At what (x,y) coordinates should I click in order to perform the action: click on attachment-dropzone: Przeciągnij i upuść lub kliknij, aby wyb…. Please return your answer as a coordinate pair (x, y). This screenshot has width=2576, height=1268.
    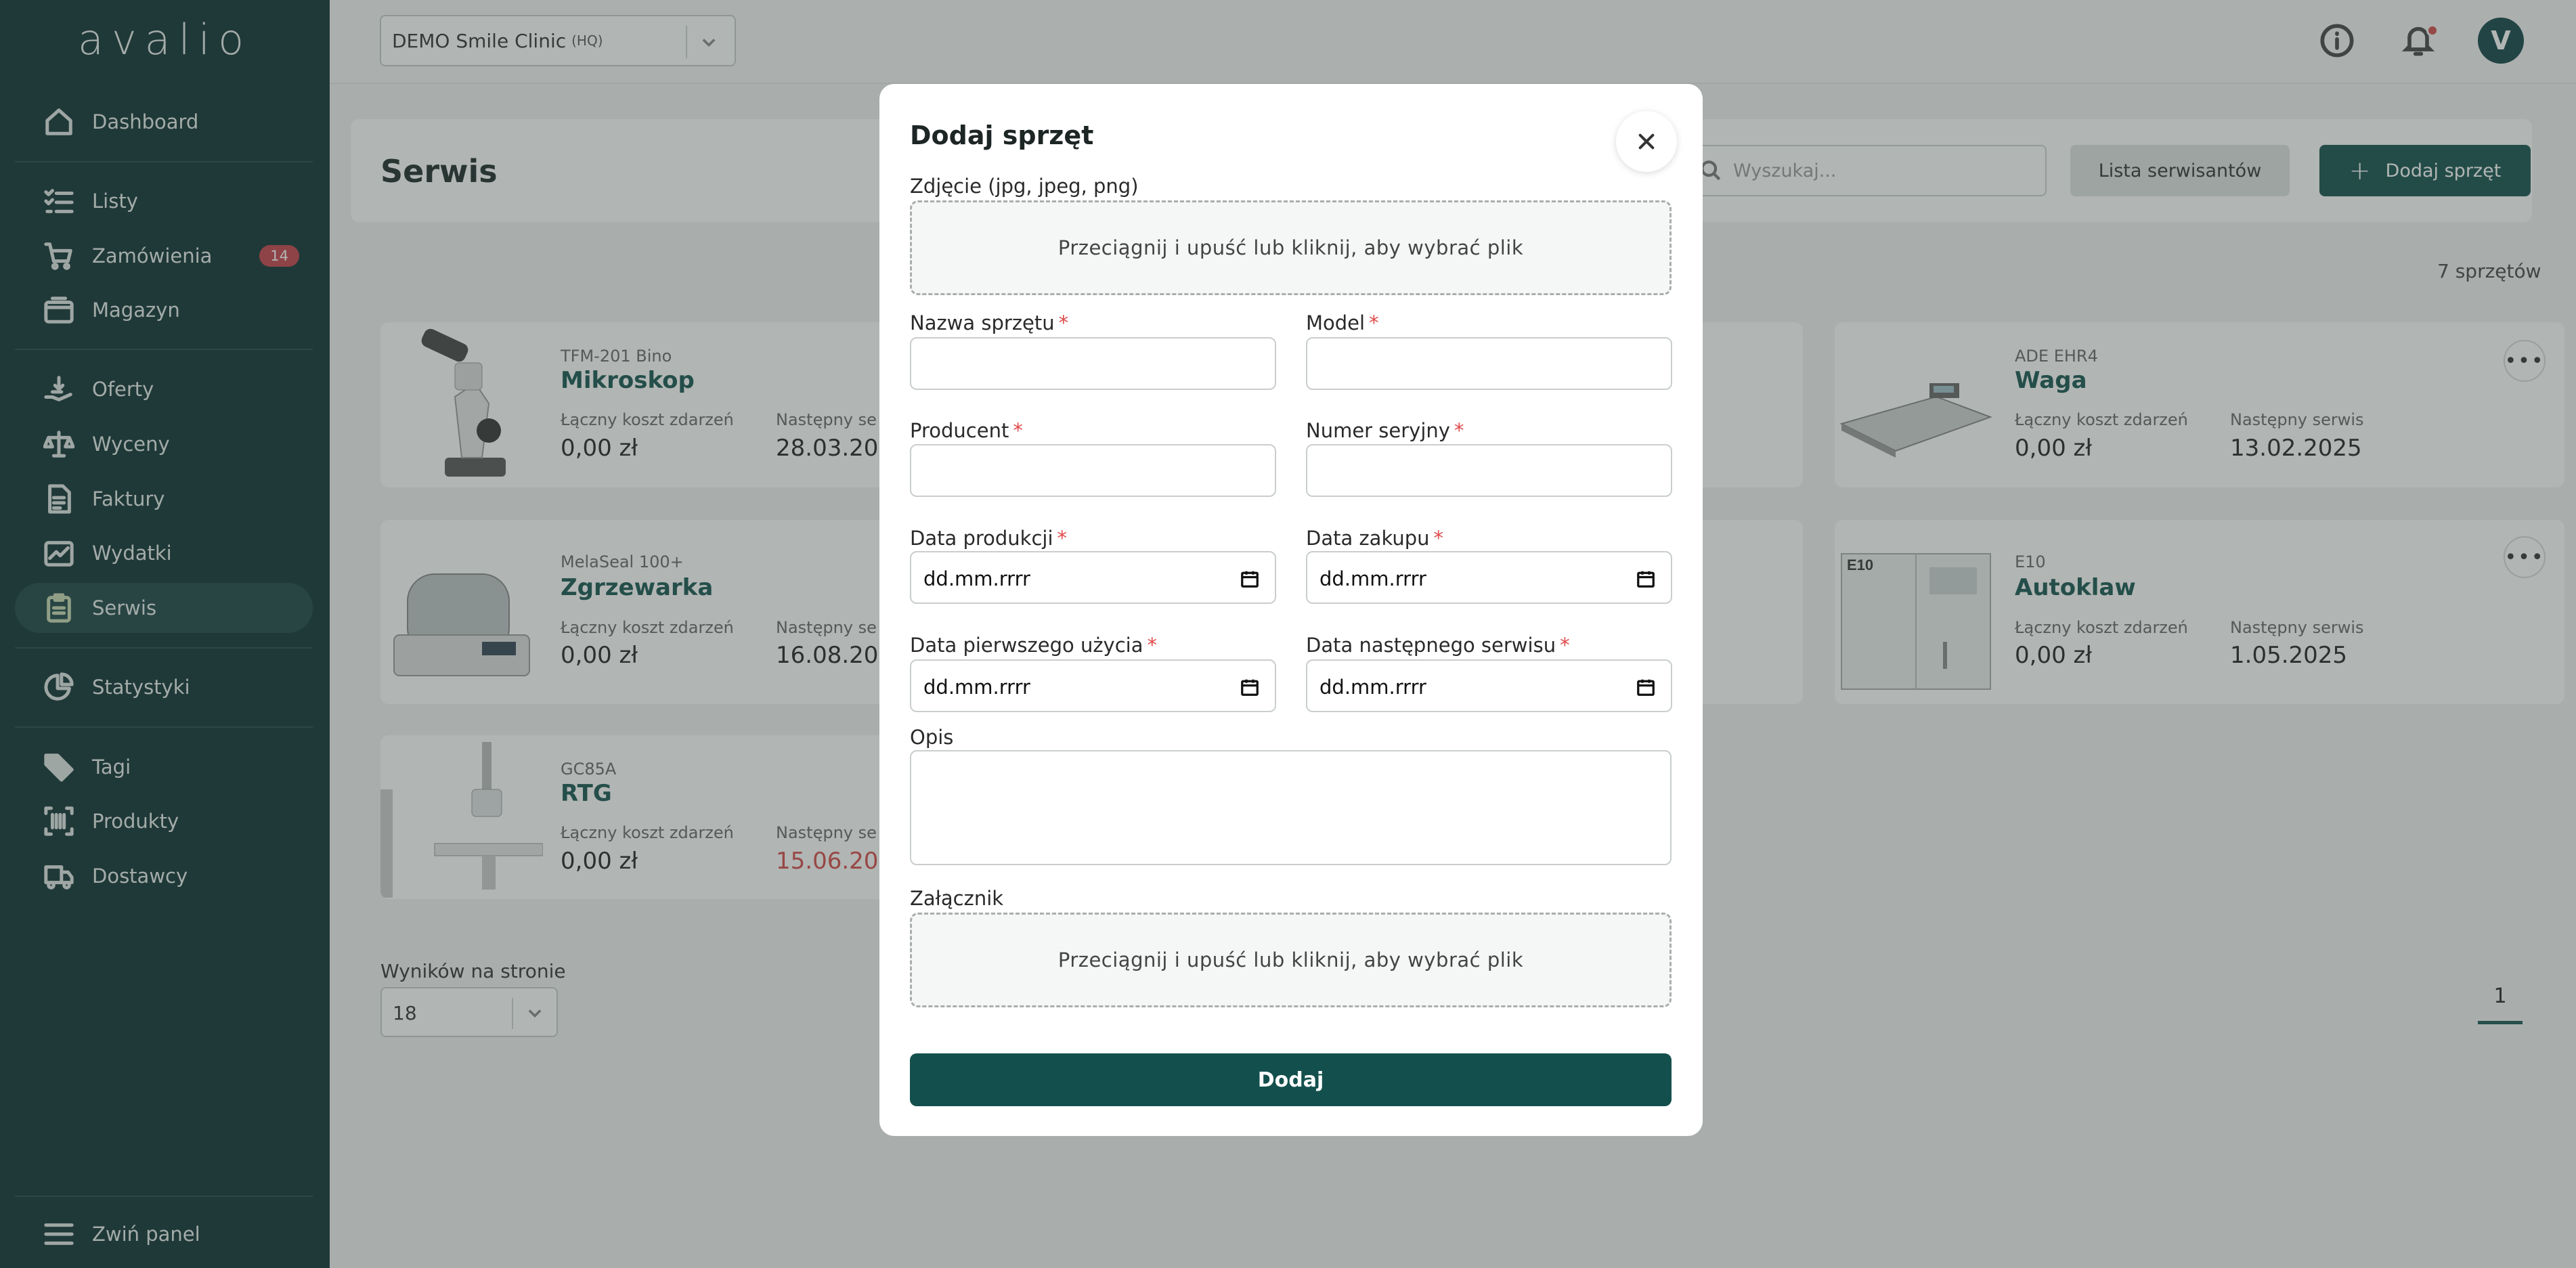
    Looking at the image, I should click on (1291, 960).